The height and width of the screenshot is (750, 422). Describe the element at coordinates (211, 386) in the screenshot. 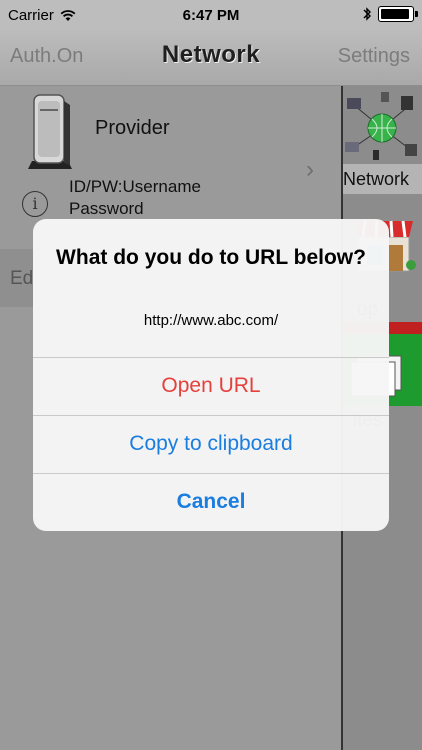

I see `open-url-button: Open URL` at that location.